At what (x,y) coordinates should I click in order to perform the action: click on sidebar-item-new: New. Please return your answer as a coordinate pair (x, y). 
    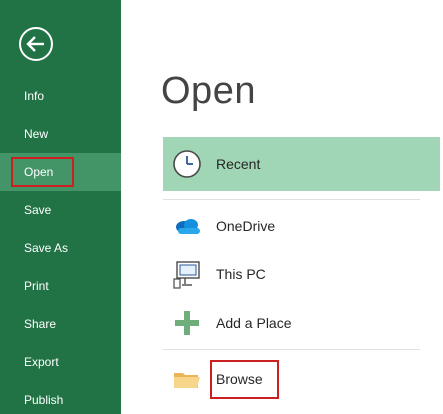
    Looking at the image, I should click on (60, 134).